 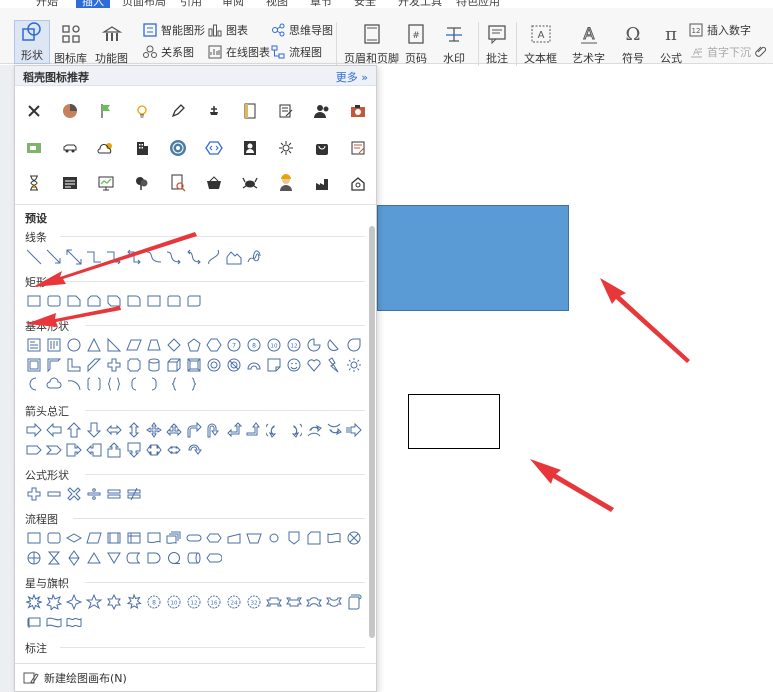 What do you see at coordinates (114, 602) in the screenshot?
I see `star-6-shape` at bounding box center [114, 602].